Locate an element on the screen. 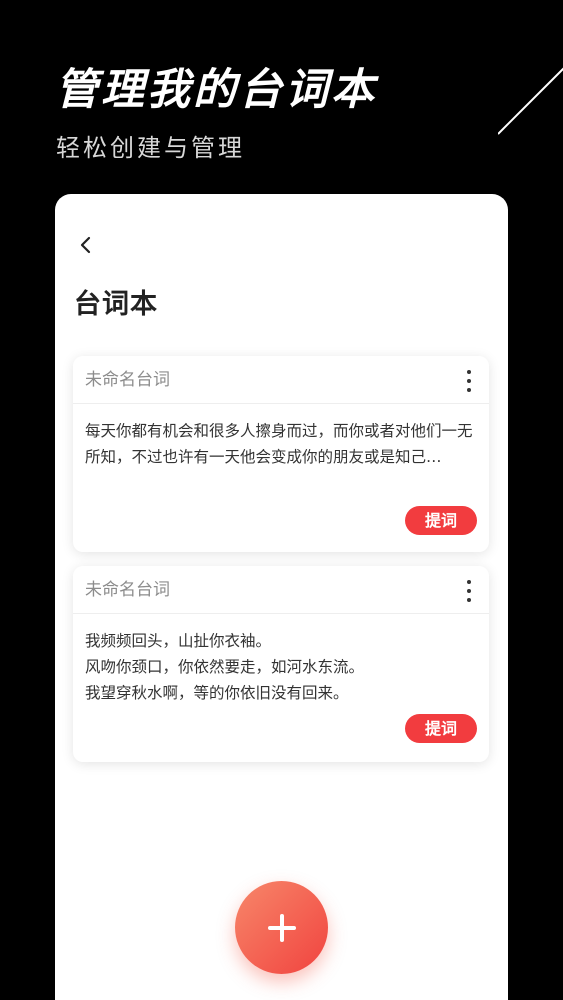 The image size is (563, 1000). decorative-line is located at coordinates (530, 101).